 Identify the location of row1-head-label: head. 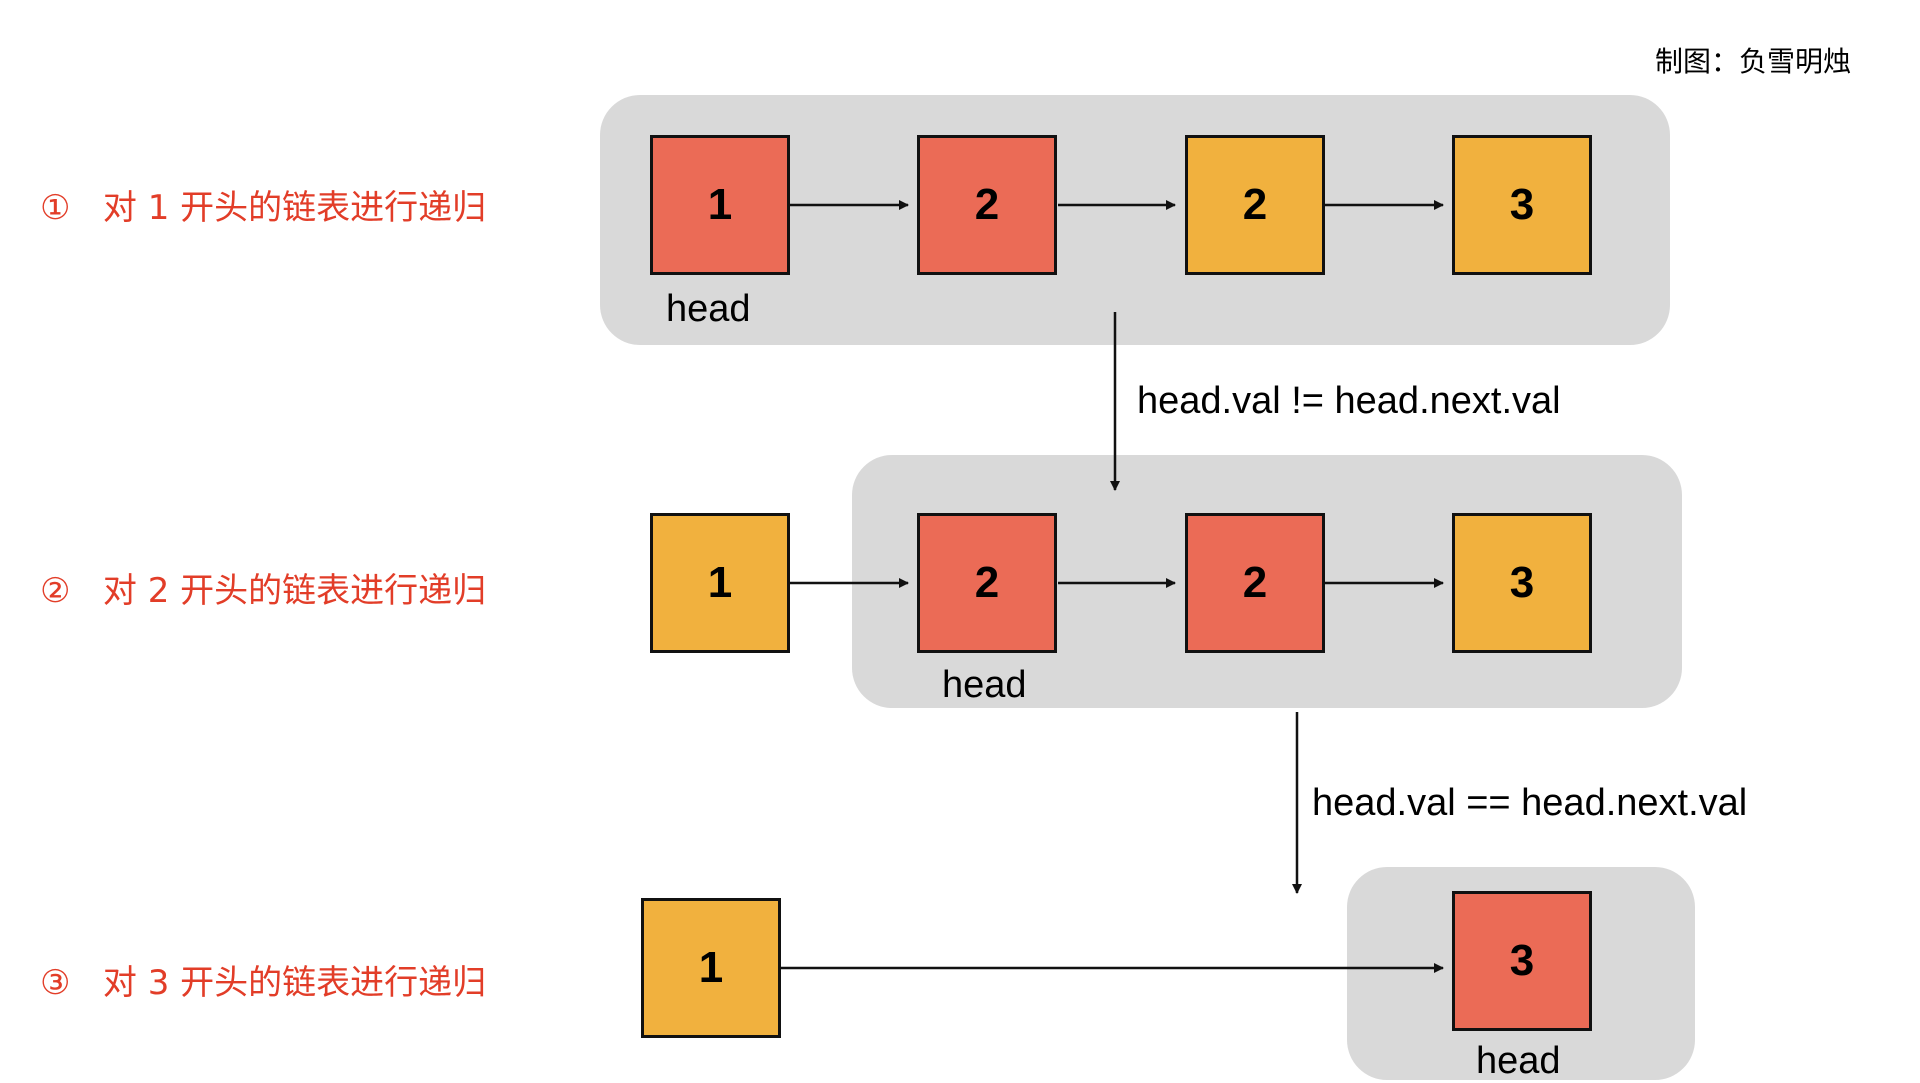
(708, 309).